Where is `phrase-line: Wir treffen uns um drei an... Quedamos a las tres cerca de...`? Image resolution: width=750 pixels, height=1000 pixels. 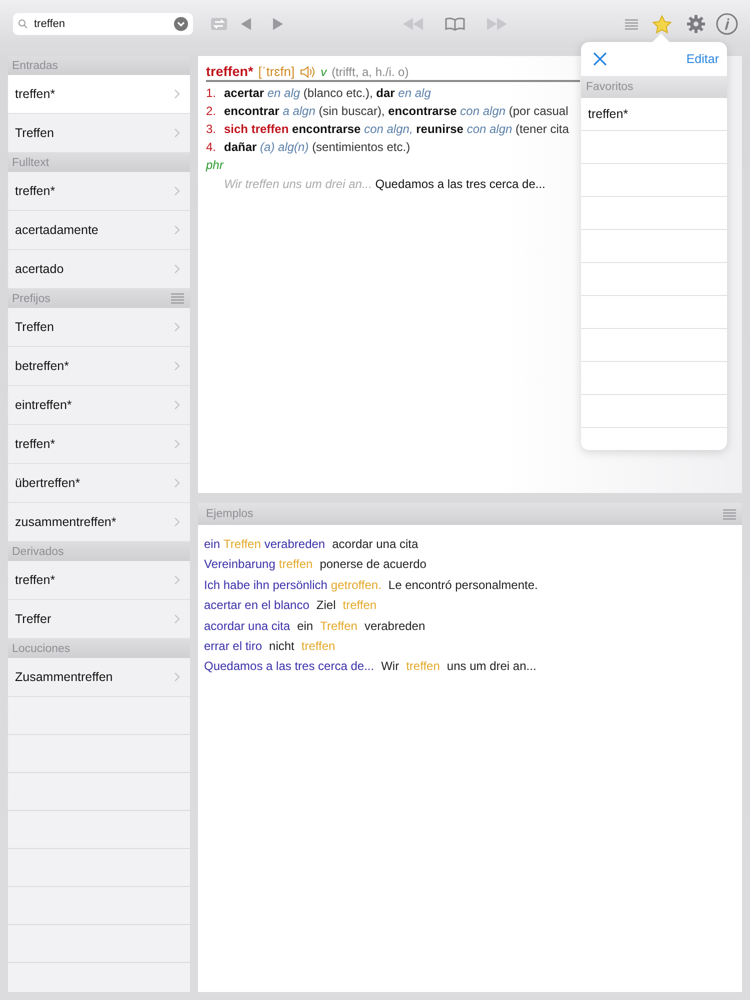
phrase-line: Wir treffen uns um drei an... Quedamos a las tres cerca de... is located at coordinates (385, 184).